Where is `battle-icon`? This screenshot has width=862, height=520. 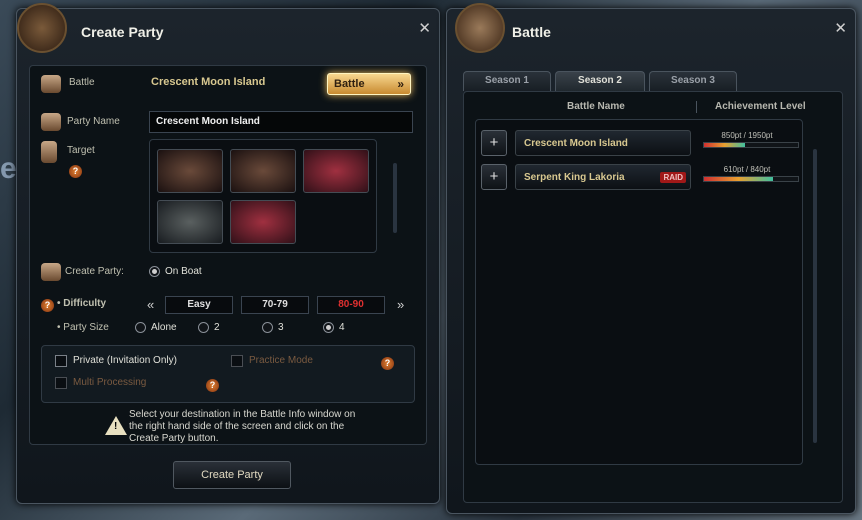
battle-icon is located at coordinates (51, 84).